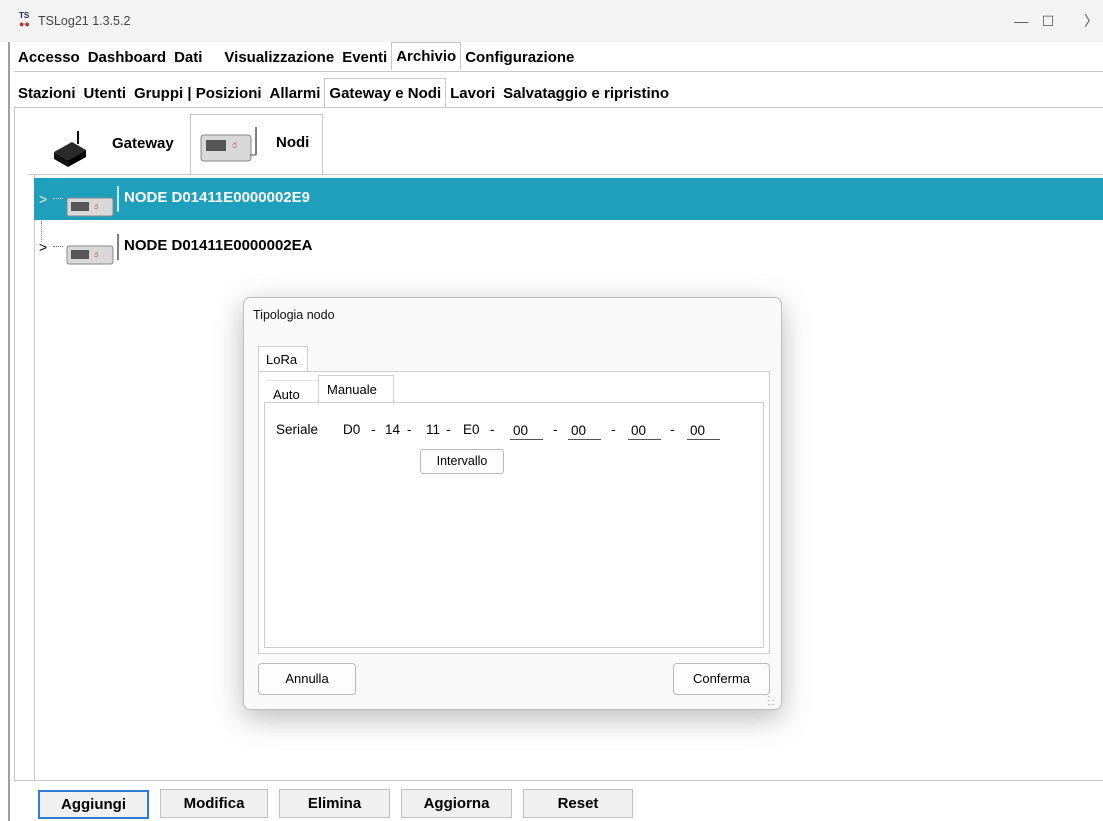  Describe the element at coordinates (551, 21) in the screenshot. I see `title-bar: TS ●● TSLog21 1.3.5.2 — ☐ 〉` at that location.